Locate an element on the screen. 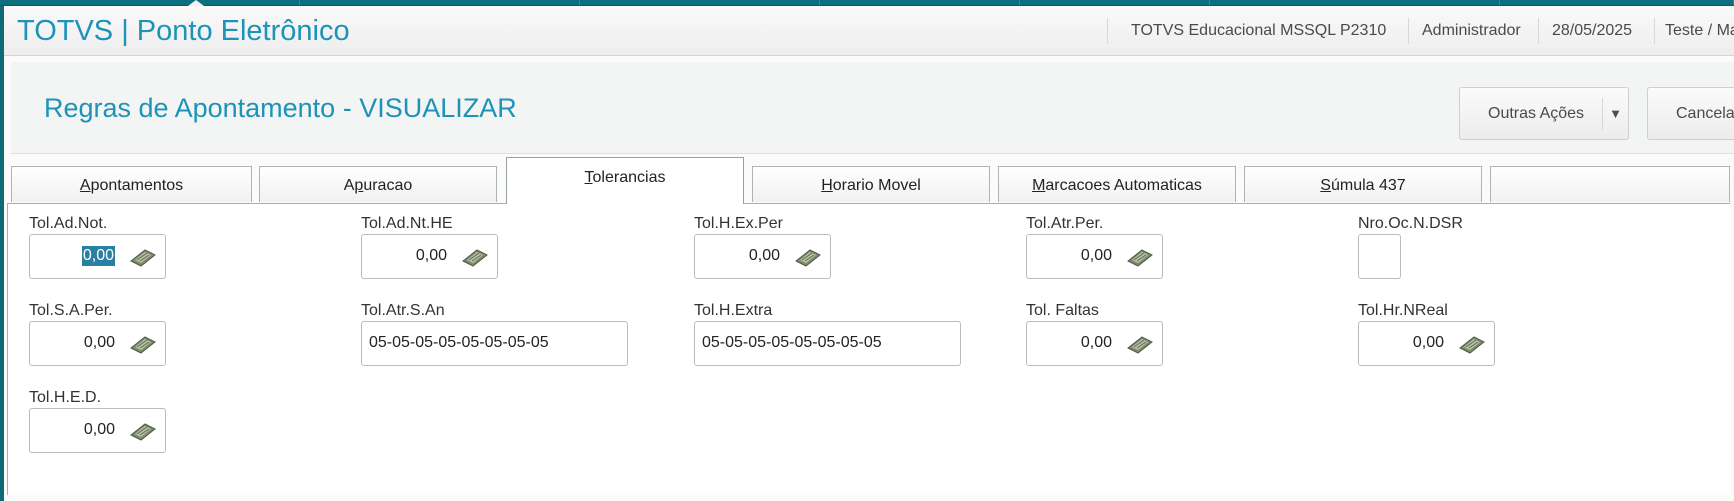 The image size is (1734, 501). company-label: Teste / Ma is located at coordinates (1699, 31).